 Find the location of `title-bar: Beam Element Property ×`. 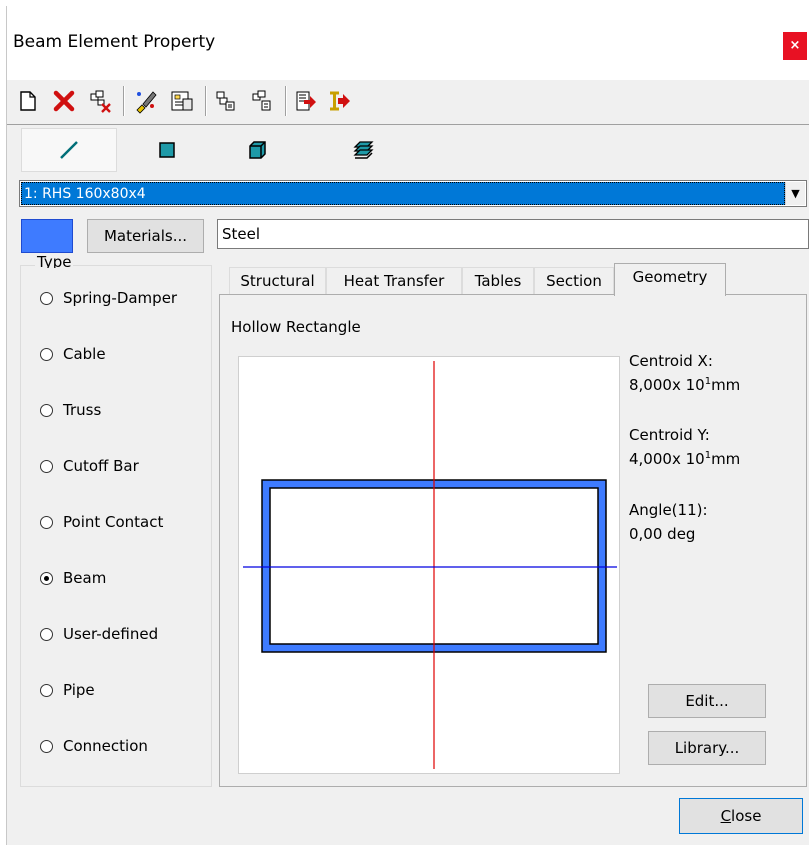

title-bar: Beam Element Property × is located at coordinates (408, 43).